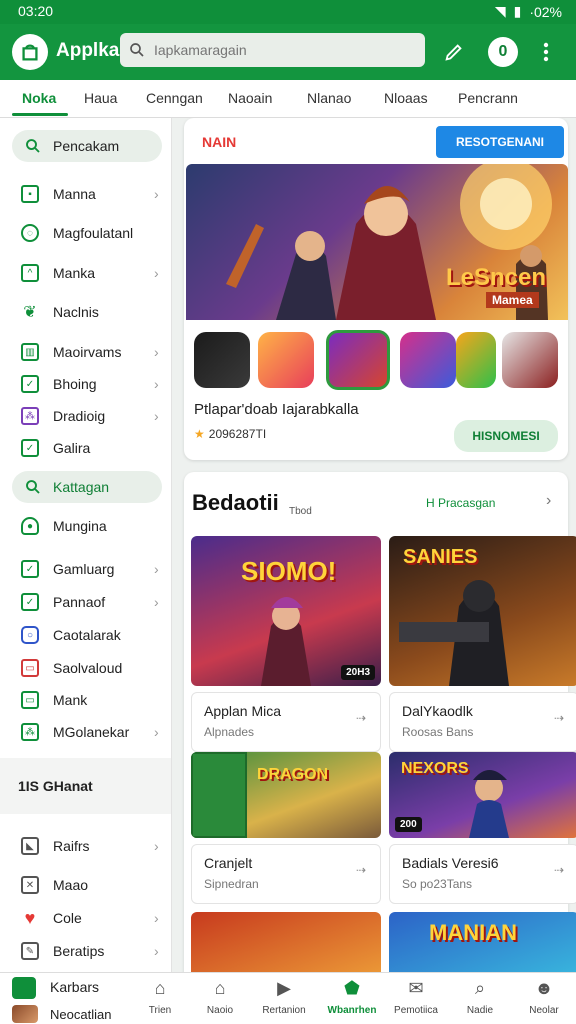  Describe the element at coordinates (30, 52) in the screenshot. I see `app-logo-icon` at that location.